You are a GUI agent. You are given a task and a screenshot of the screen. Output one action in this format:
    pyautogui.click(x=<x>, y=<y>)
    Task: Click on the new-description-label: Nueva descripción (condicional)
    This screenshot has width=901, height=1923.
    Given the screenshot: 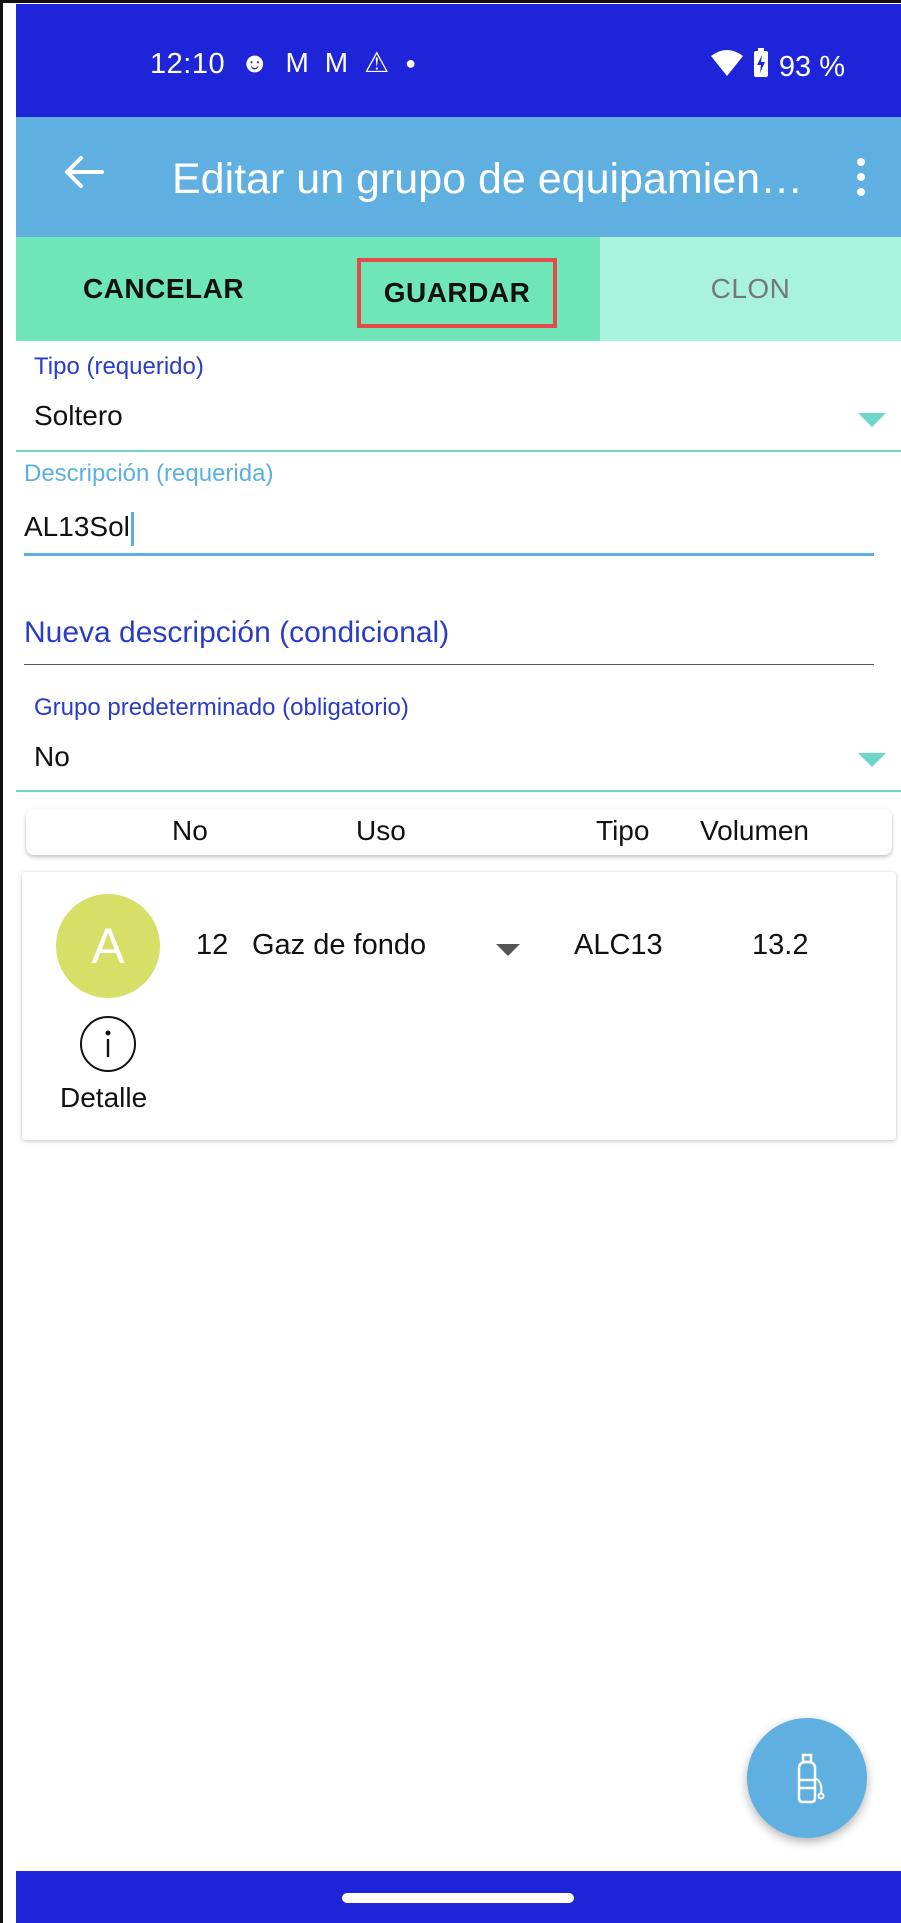 What is the action you would take?
    pyautogui.click(x=237, y=632)
    